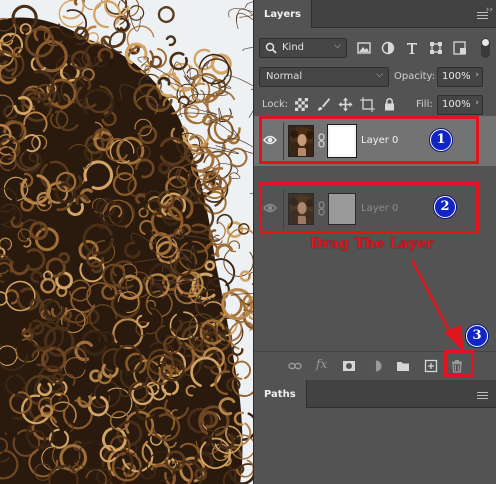 The height and width of the screenshot is (484, 496). What do you see at coordinates (477, 336) in the screenshot?
I see `step-badge-3: 3` at bounding box center [477, 336].